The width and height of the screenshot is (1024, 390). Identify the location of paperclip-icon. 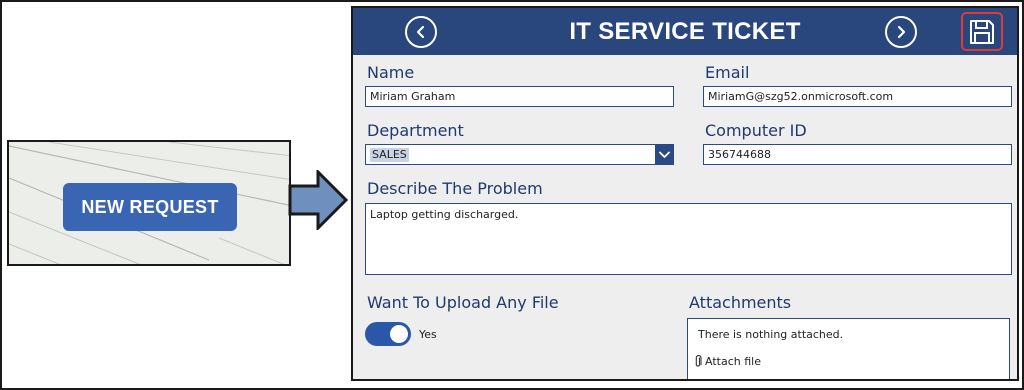
(698, 361).